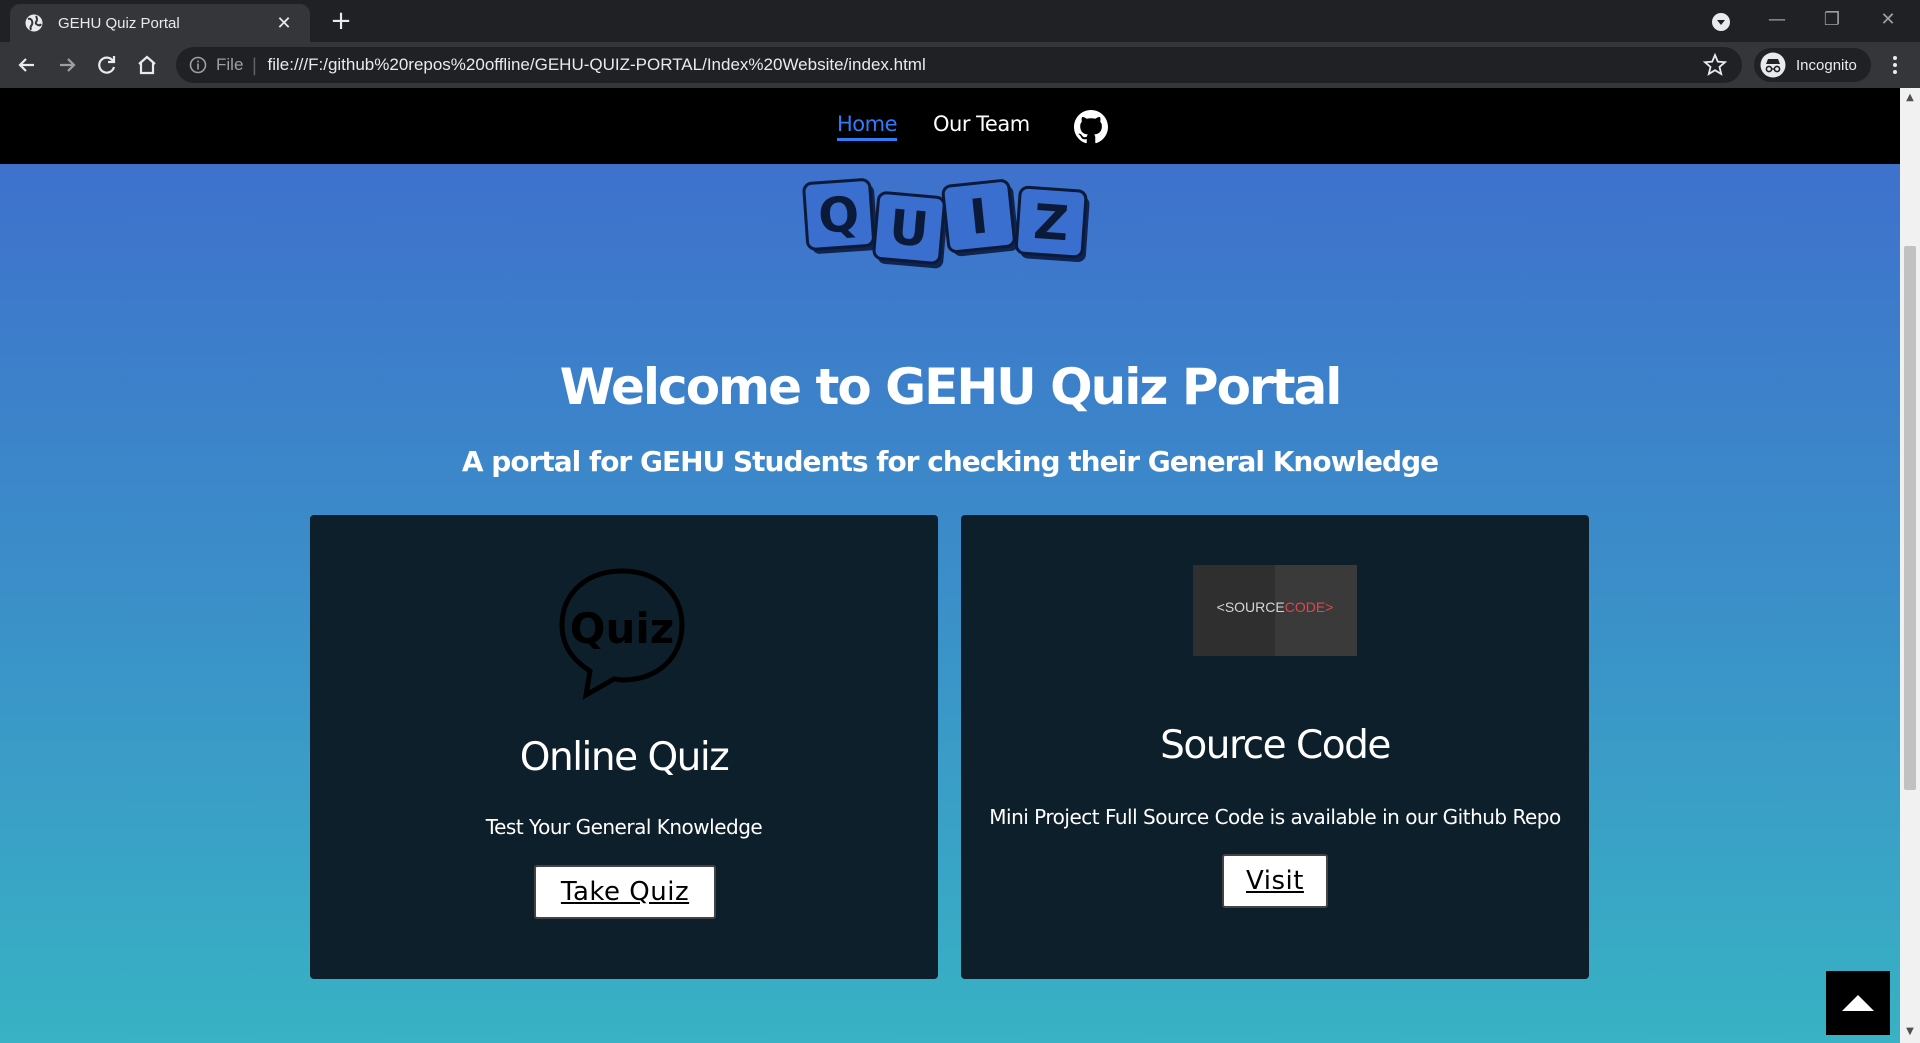 This screenshot has height=1043, width=1920. What do you see at coordinates (624, 757) in the screenshot?
I see `online-quiz-title: Online Quiz` at bounding box center [624, 757].